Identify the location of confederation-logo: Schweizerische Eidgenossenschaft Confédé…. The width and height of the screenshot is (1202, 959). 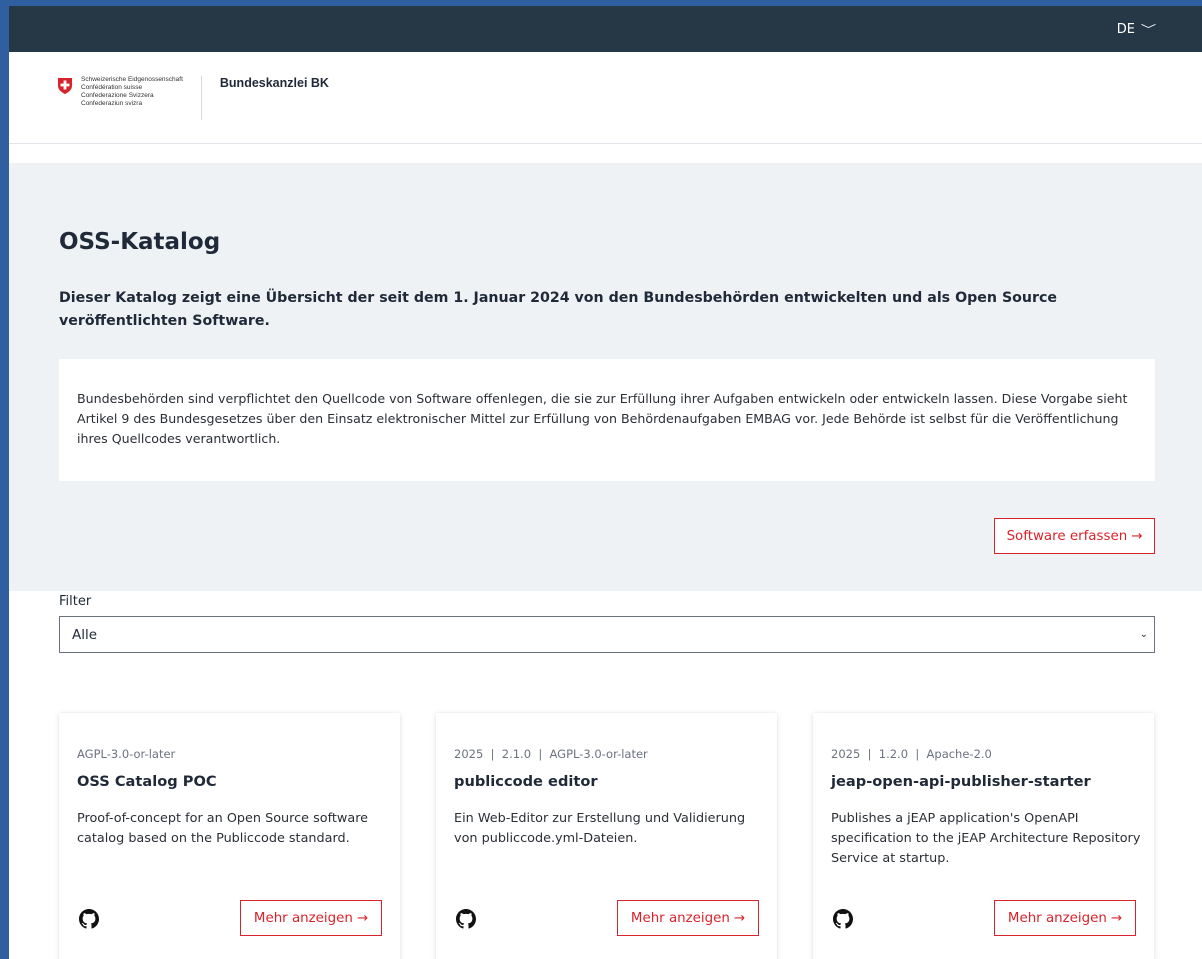
(129, 98).